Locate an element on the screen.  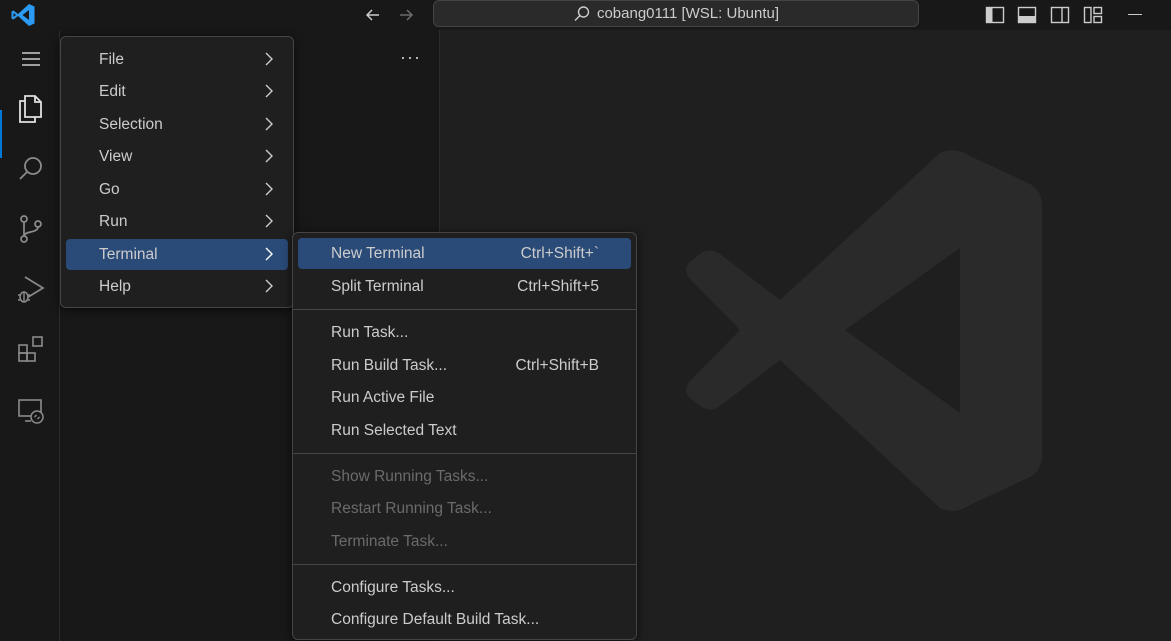
menu-item-label: Selection is located at coordinates (131, 124).